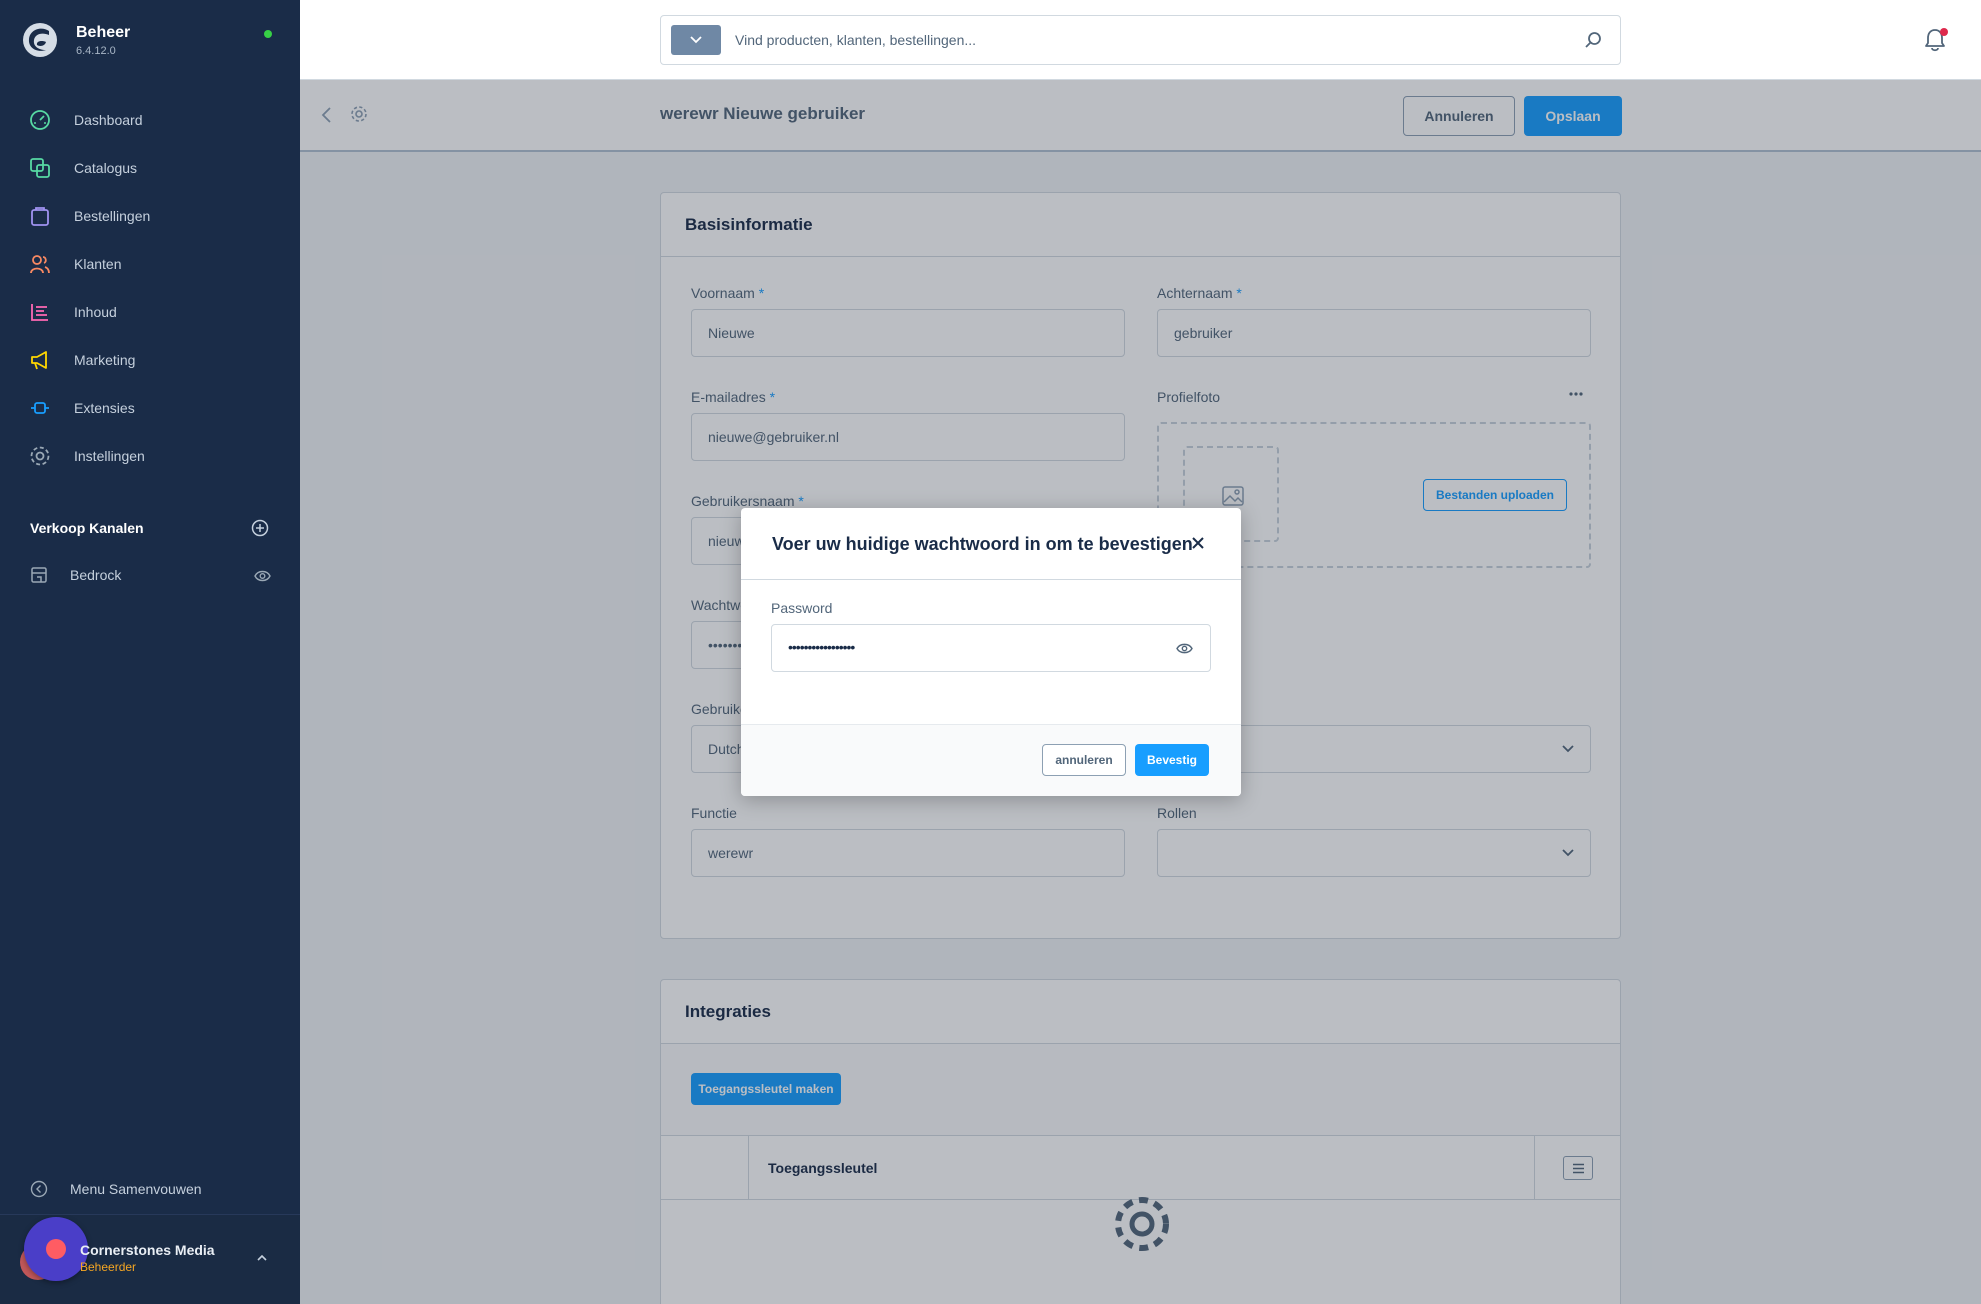 The width and height of the screenshot is (1981, 1304). I want to click on modal-body: Password •••••••••••••••••, so click(991, 652).